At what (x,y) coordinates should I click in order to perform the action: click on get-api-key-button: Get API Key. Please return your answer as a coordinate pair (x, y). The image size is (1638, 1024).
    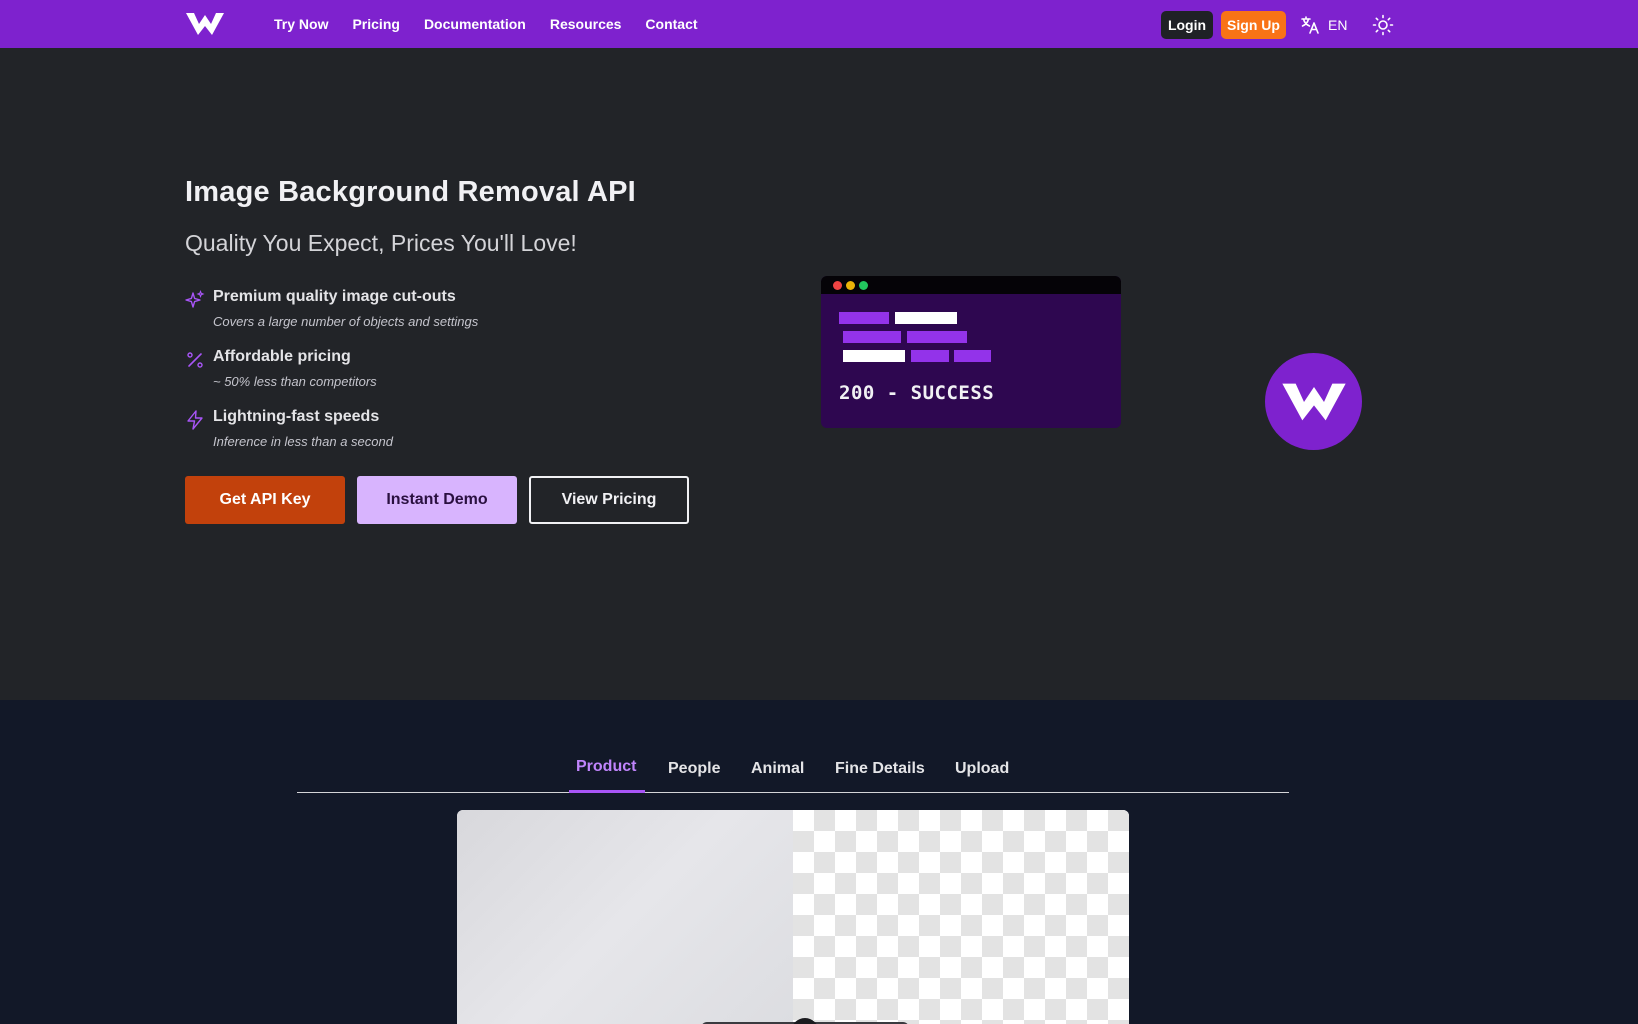
    Looking at the image, I should click on (265, 500).